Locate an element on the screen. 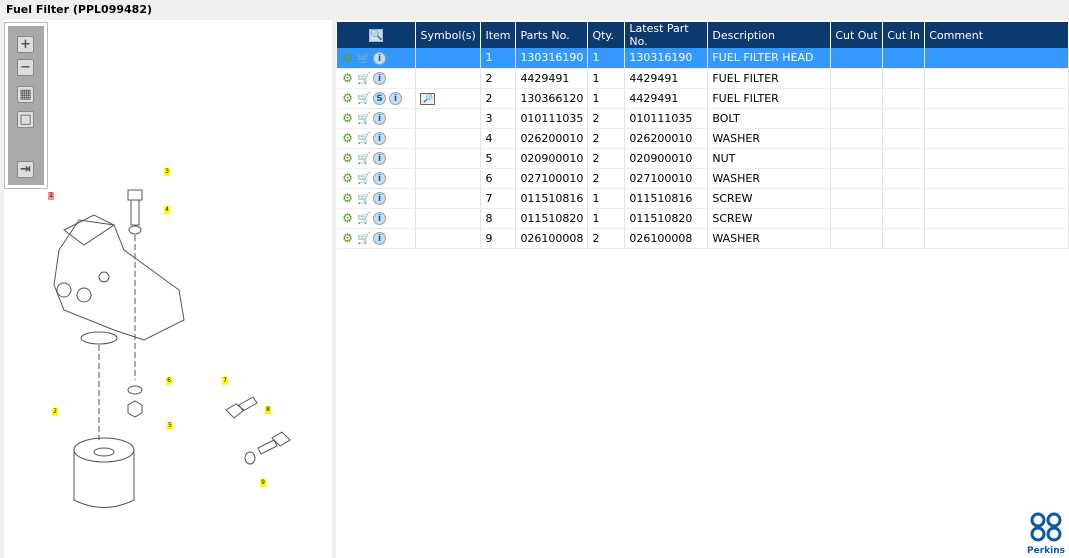 The image size is (1069, 558). column-header: Qty. is located at coordinates (606, 35).